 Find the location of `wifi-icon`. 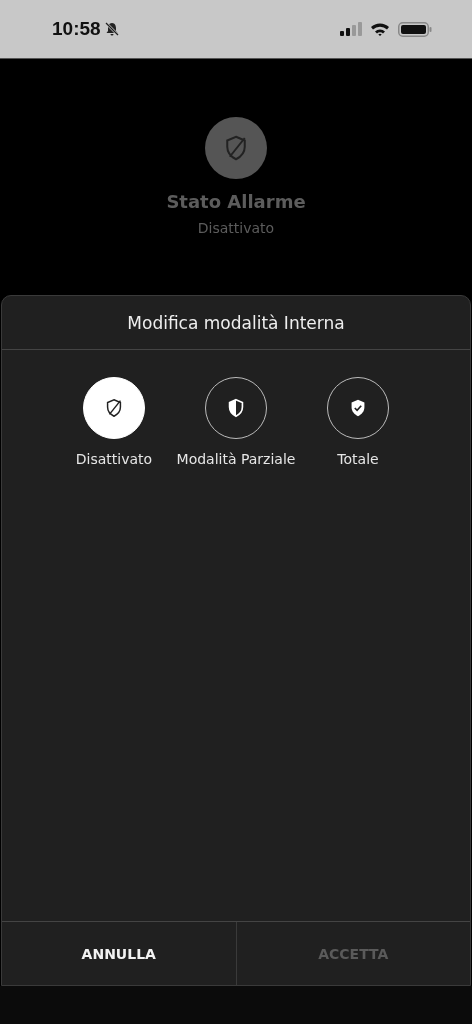

wifi-icon is located at coordinates (380, 29).